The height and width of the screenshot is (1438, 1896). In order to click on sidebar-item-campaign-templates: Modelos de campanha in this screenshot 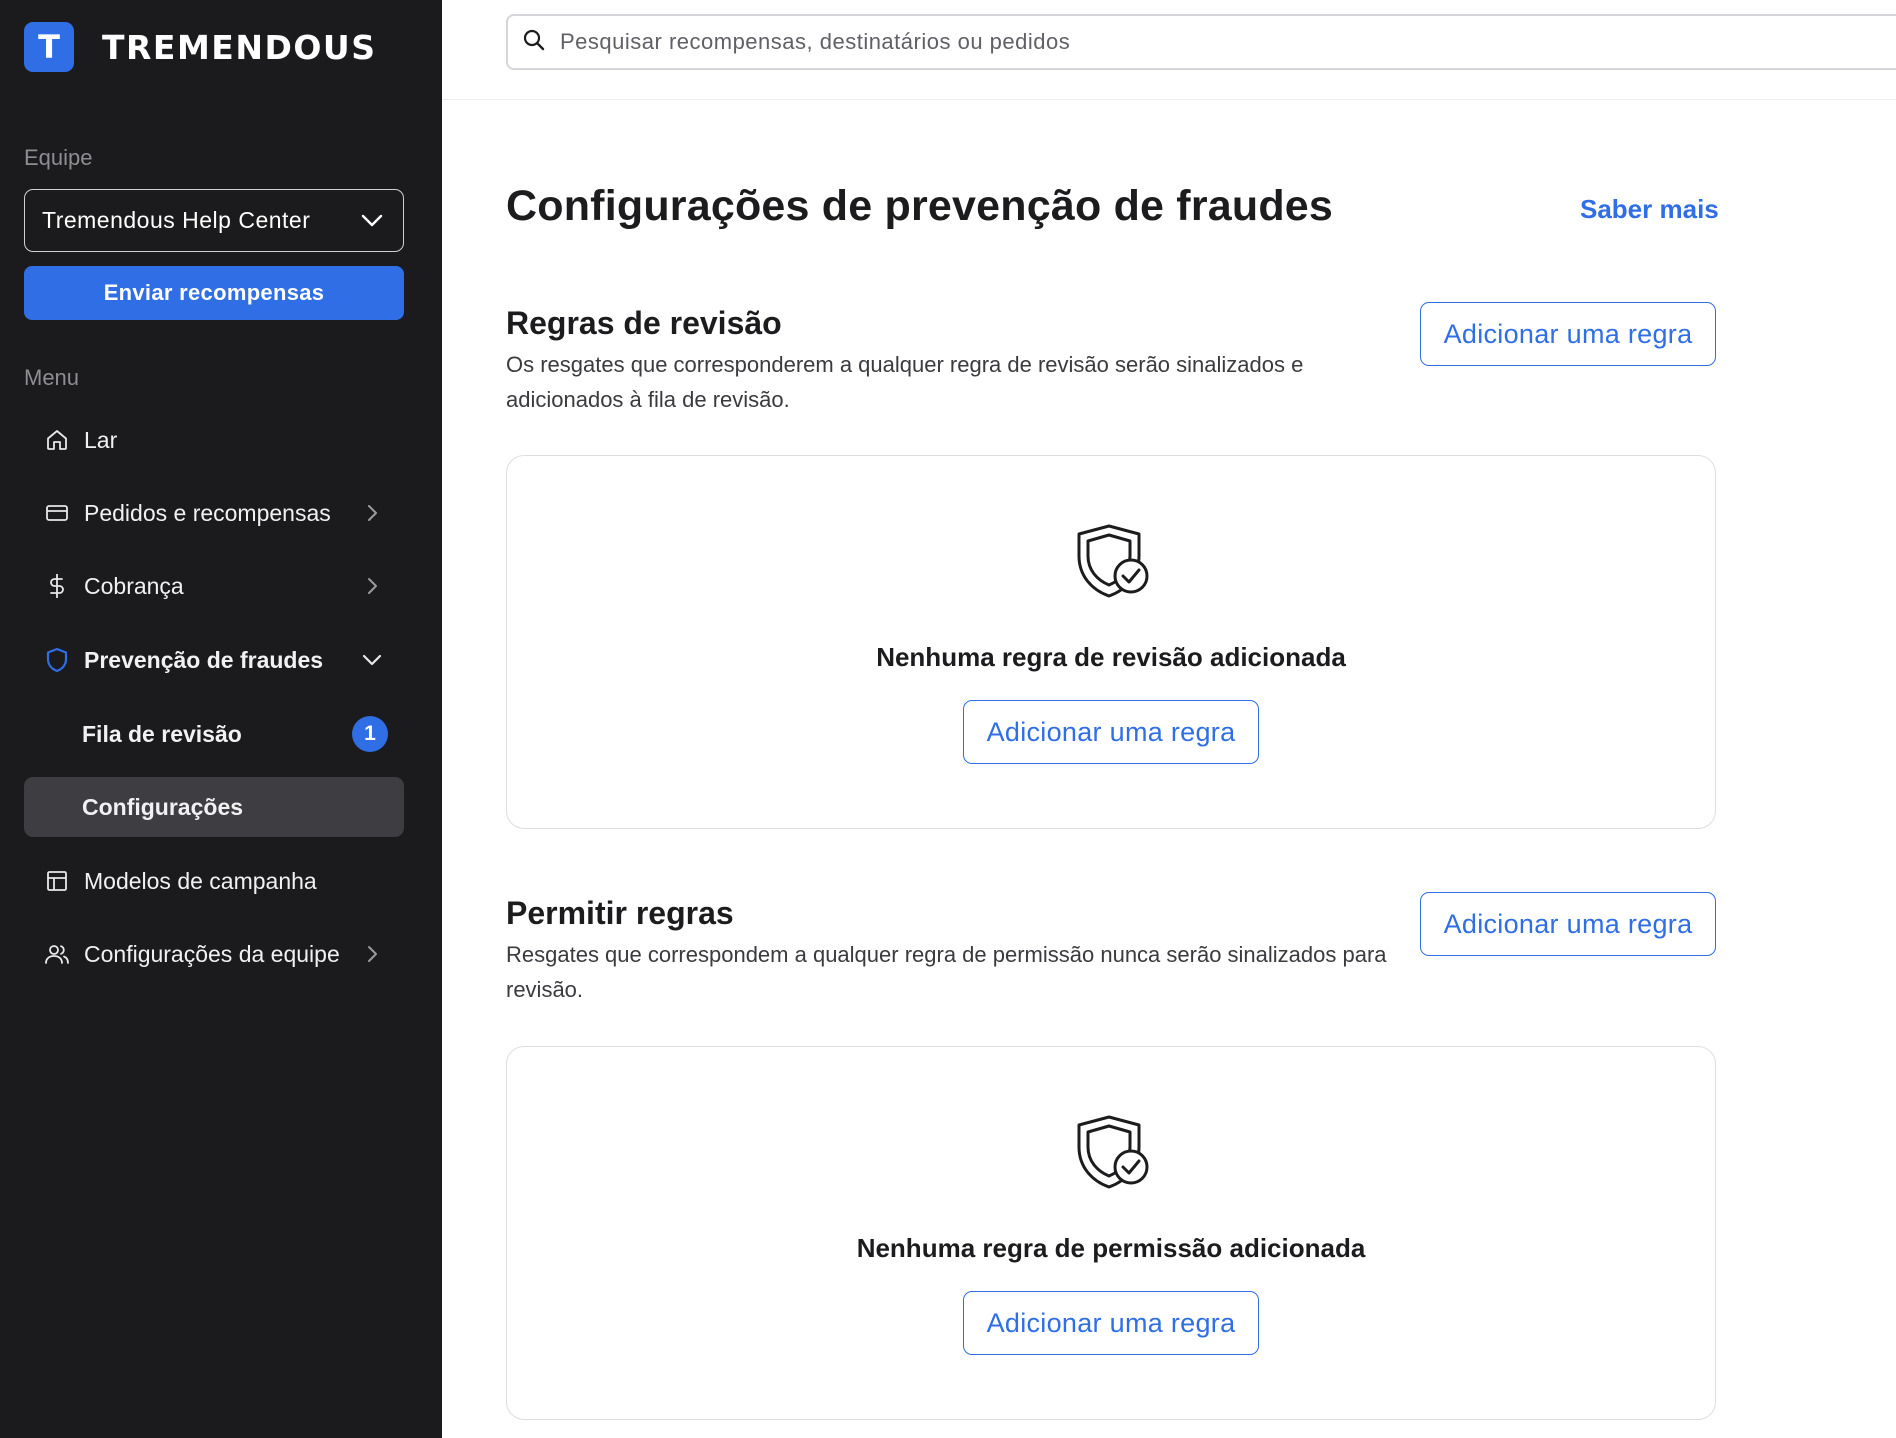, I will do `click(214, 881)`.